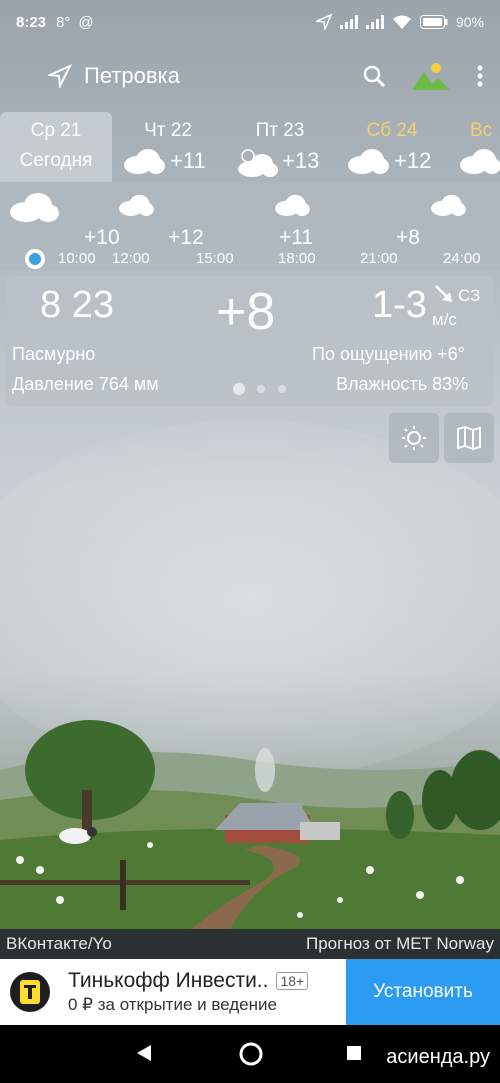 The width and height of the screenshot is (500, 1083). I want to click on watermark: асиенда.ру, so click(438, 1057).